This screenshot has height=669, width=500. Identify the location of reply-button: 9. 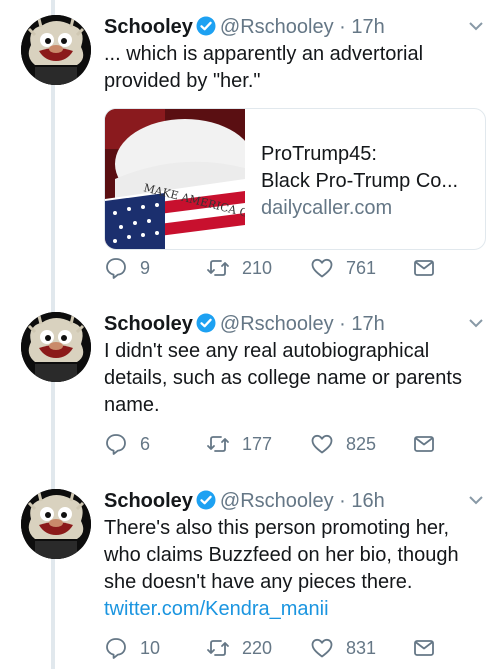
(127, 268).